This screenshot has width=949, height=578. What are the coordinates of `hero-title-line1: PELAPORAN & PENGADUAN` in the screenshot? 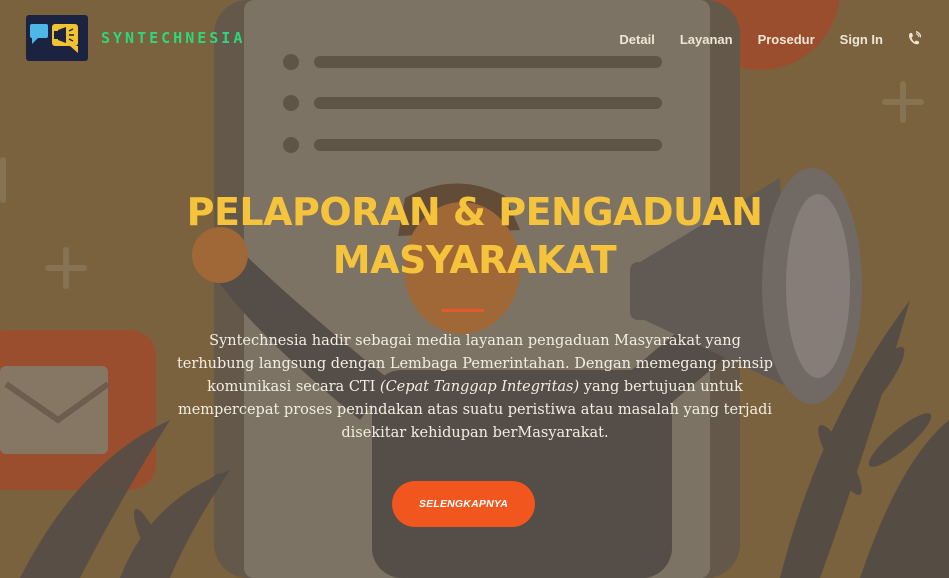 It's located at (474, 212).